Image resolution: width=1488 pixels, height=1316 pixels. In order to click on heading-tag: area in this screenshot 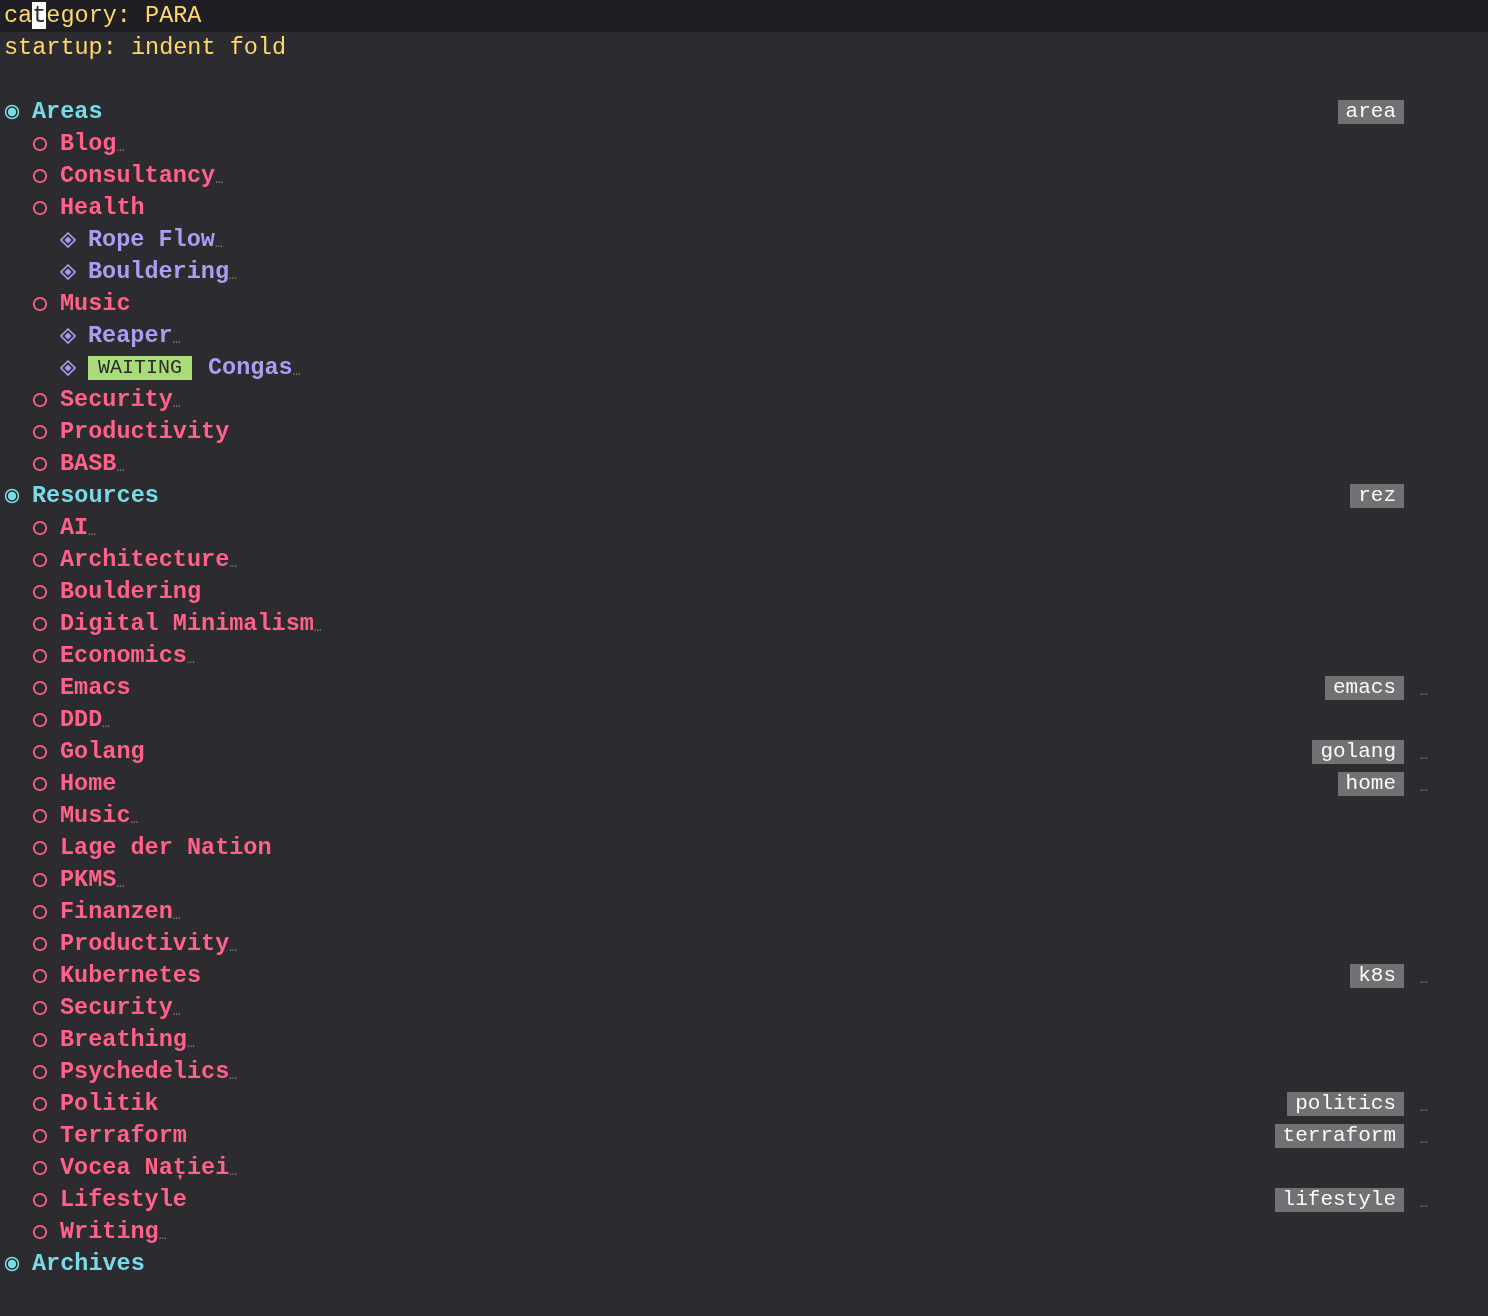, I will do `click(1370, 112)`.